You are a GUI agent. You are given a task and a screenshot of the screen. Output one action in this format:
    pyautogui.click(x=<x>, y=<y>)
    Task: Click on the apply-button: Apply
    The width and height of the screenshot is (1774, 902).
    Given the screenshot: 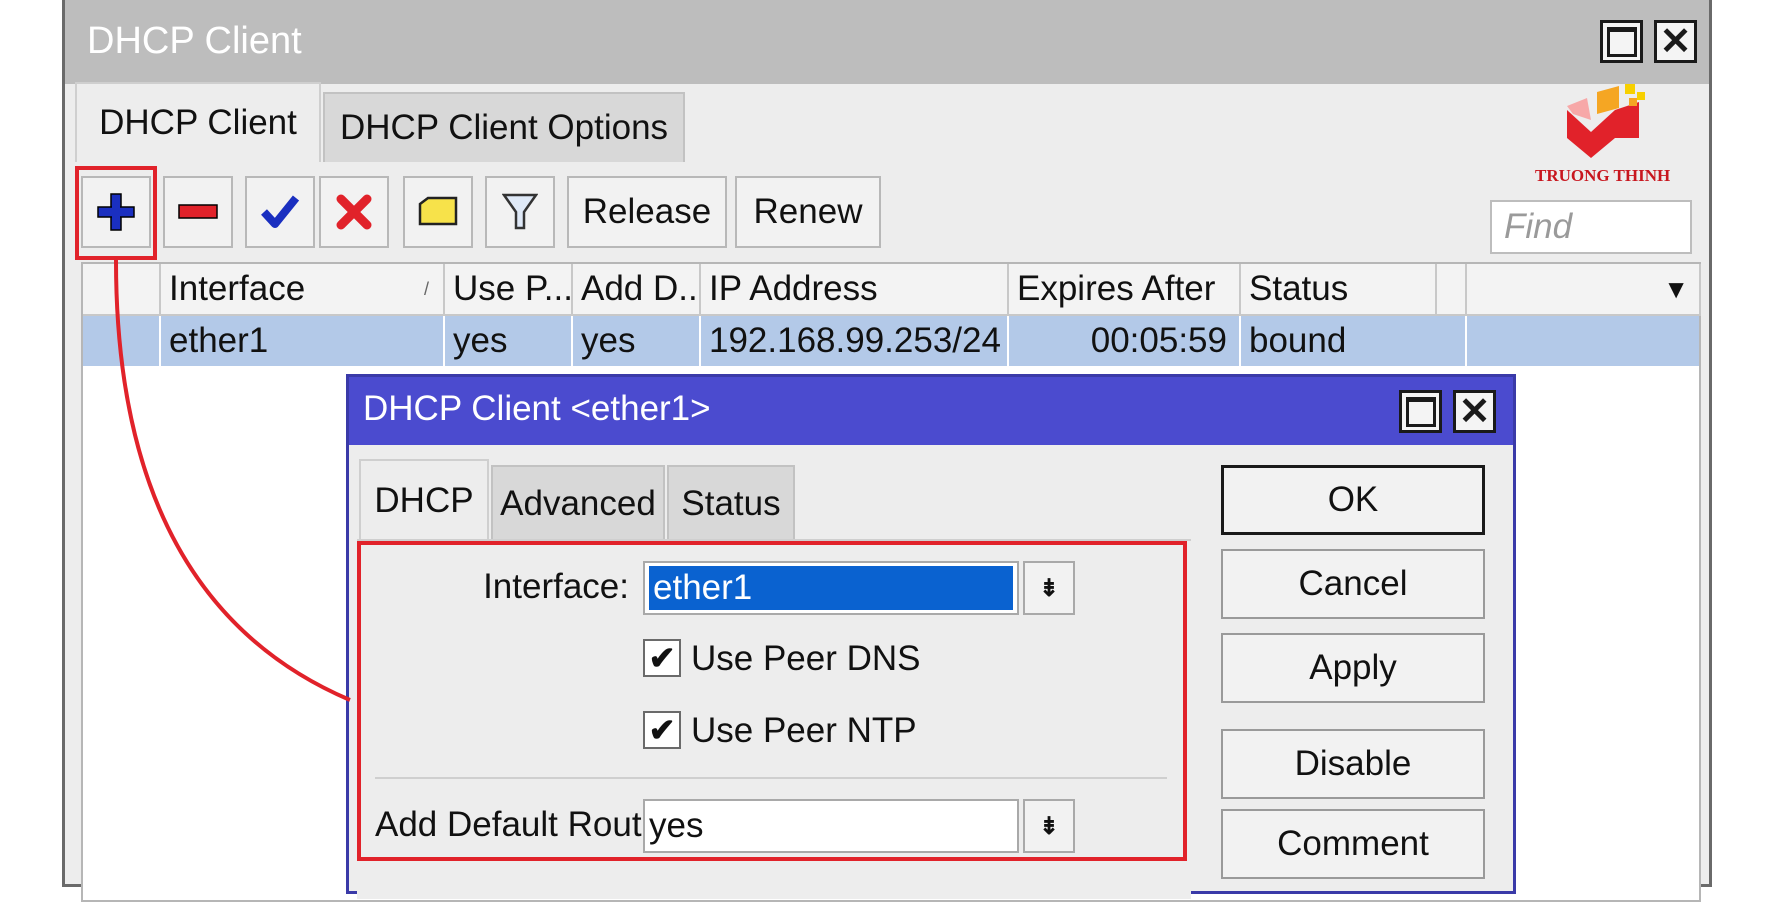 What is the action you would take?
    pyautogui.click(x=1353, y=668)
    